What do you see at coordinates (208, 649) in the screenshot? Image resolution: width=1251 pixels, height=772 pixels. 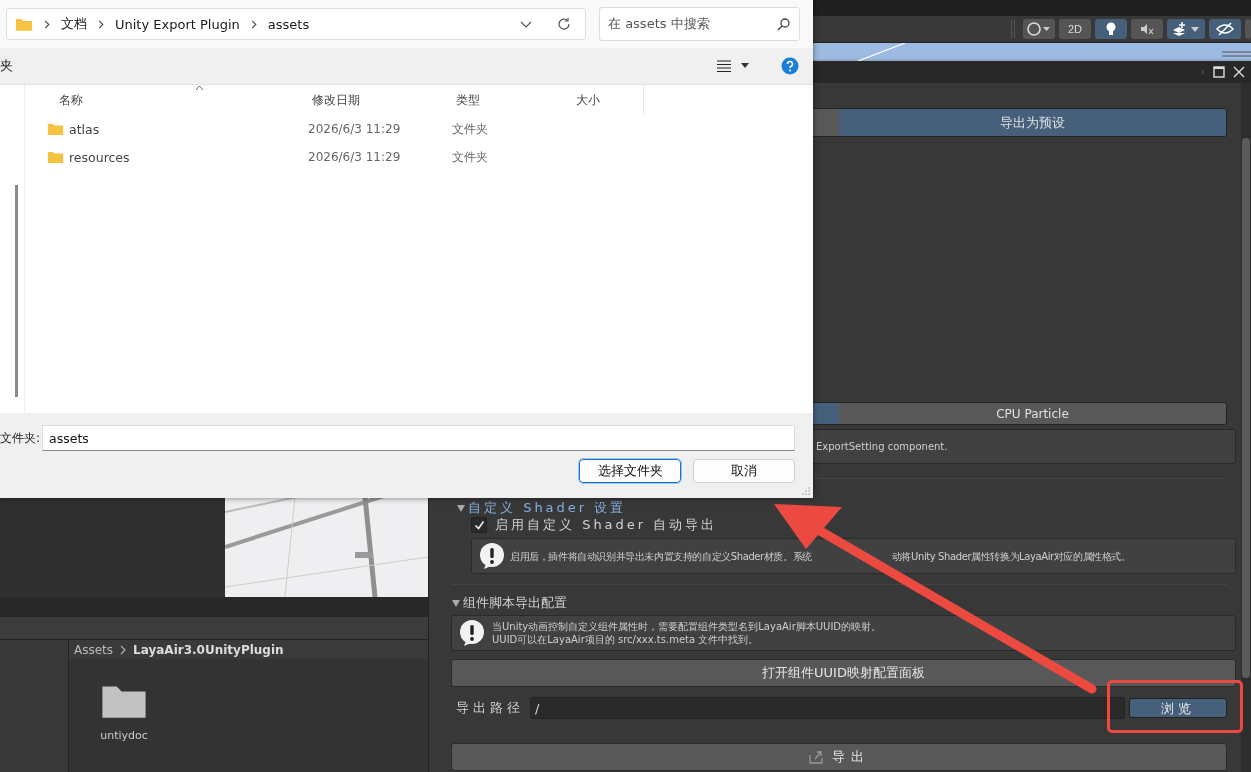 I see `breadcrumb-item: LayaAir3.0UnityPlugin` at bounding box center [208, 649].